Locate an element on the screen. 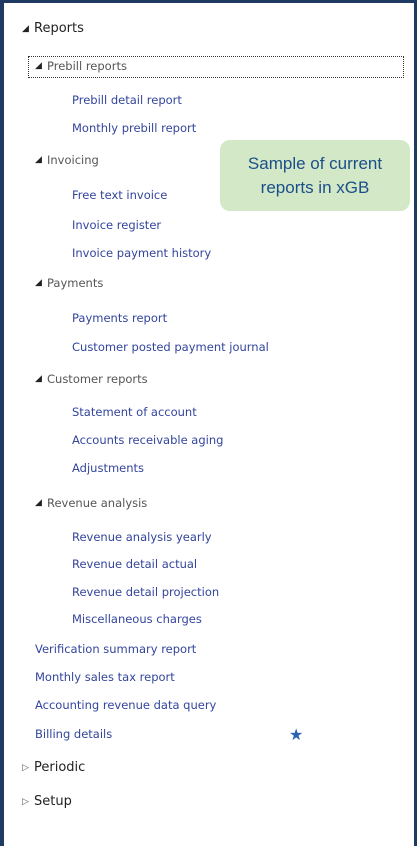  link-payments-report: Payments report is located at coordinates (119, 318).